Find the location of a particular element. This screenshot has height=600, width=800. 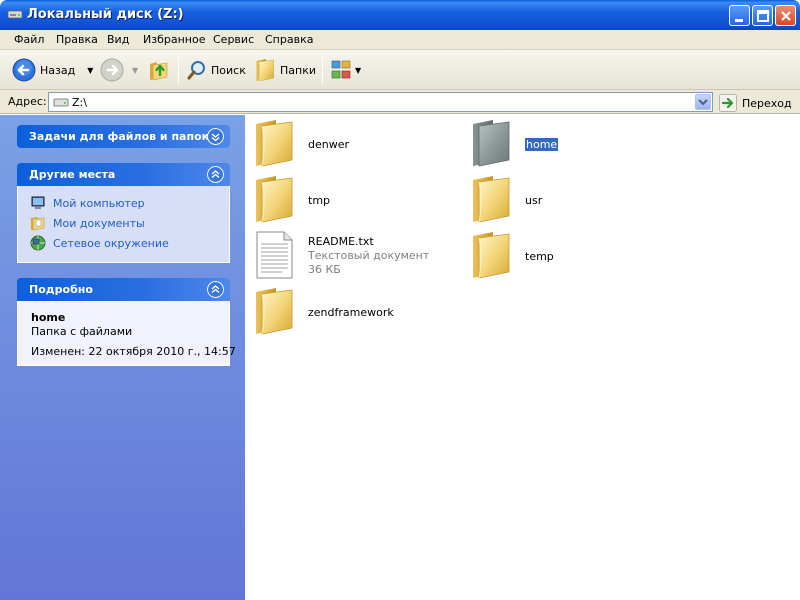

menu-file: Файл is located at coordinates (29, 39).